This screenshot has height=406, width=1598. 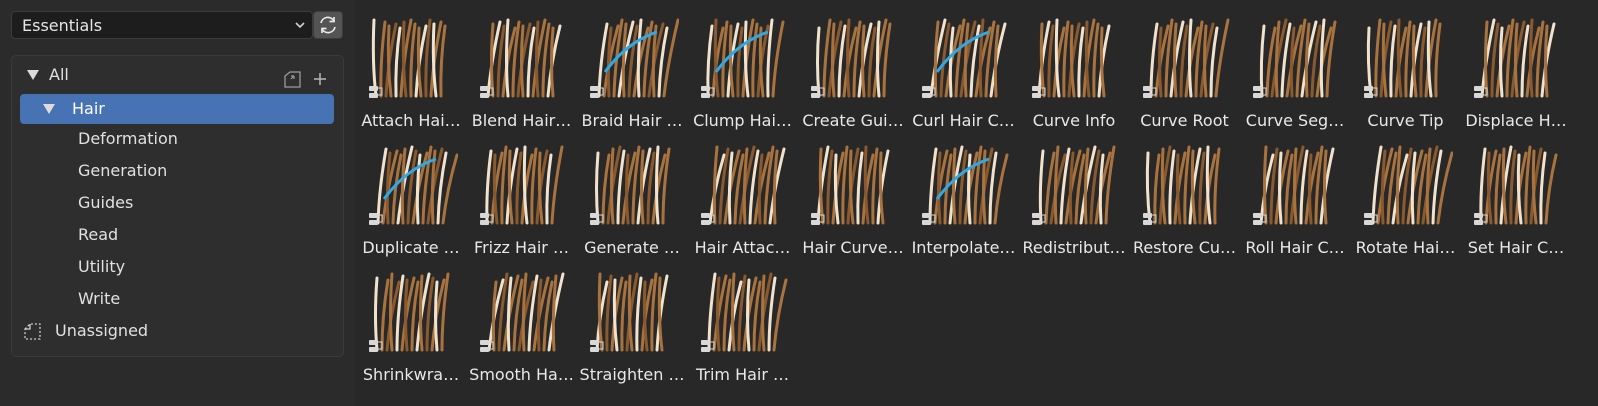 What do you see at coordinates (1185, 68) in the screenshot?
I see `asset-tile: Curve Root` at bounding box center [1185, 68].